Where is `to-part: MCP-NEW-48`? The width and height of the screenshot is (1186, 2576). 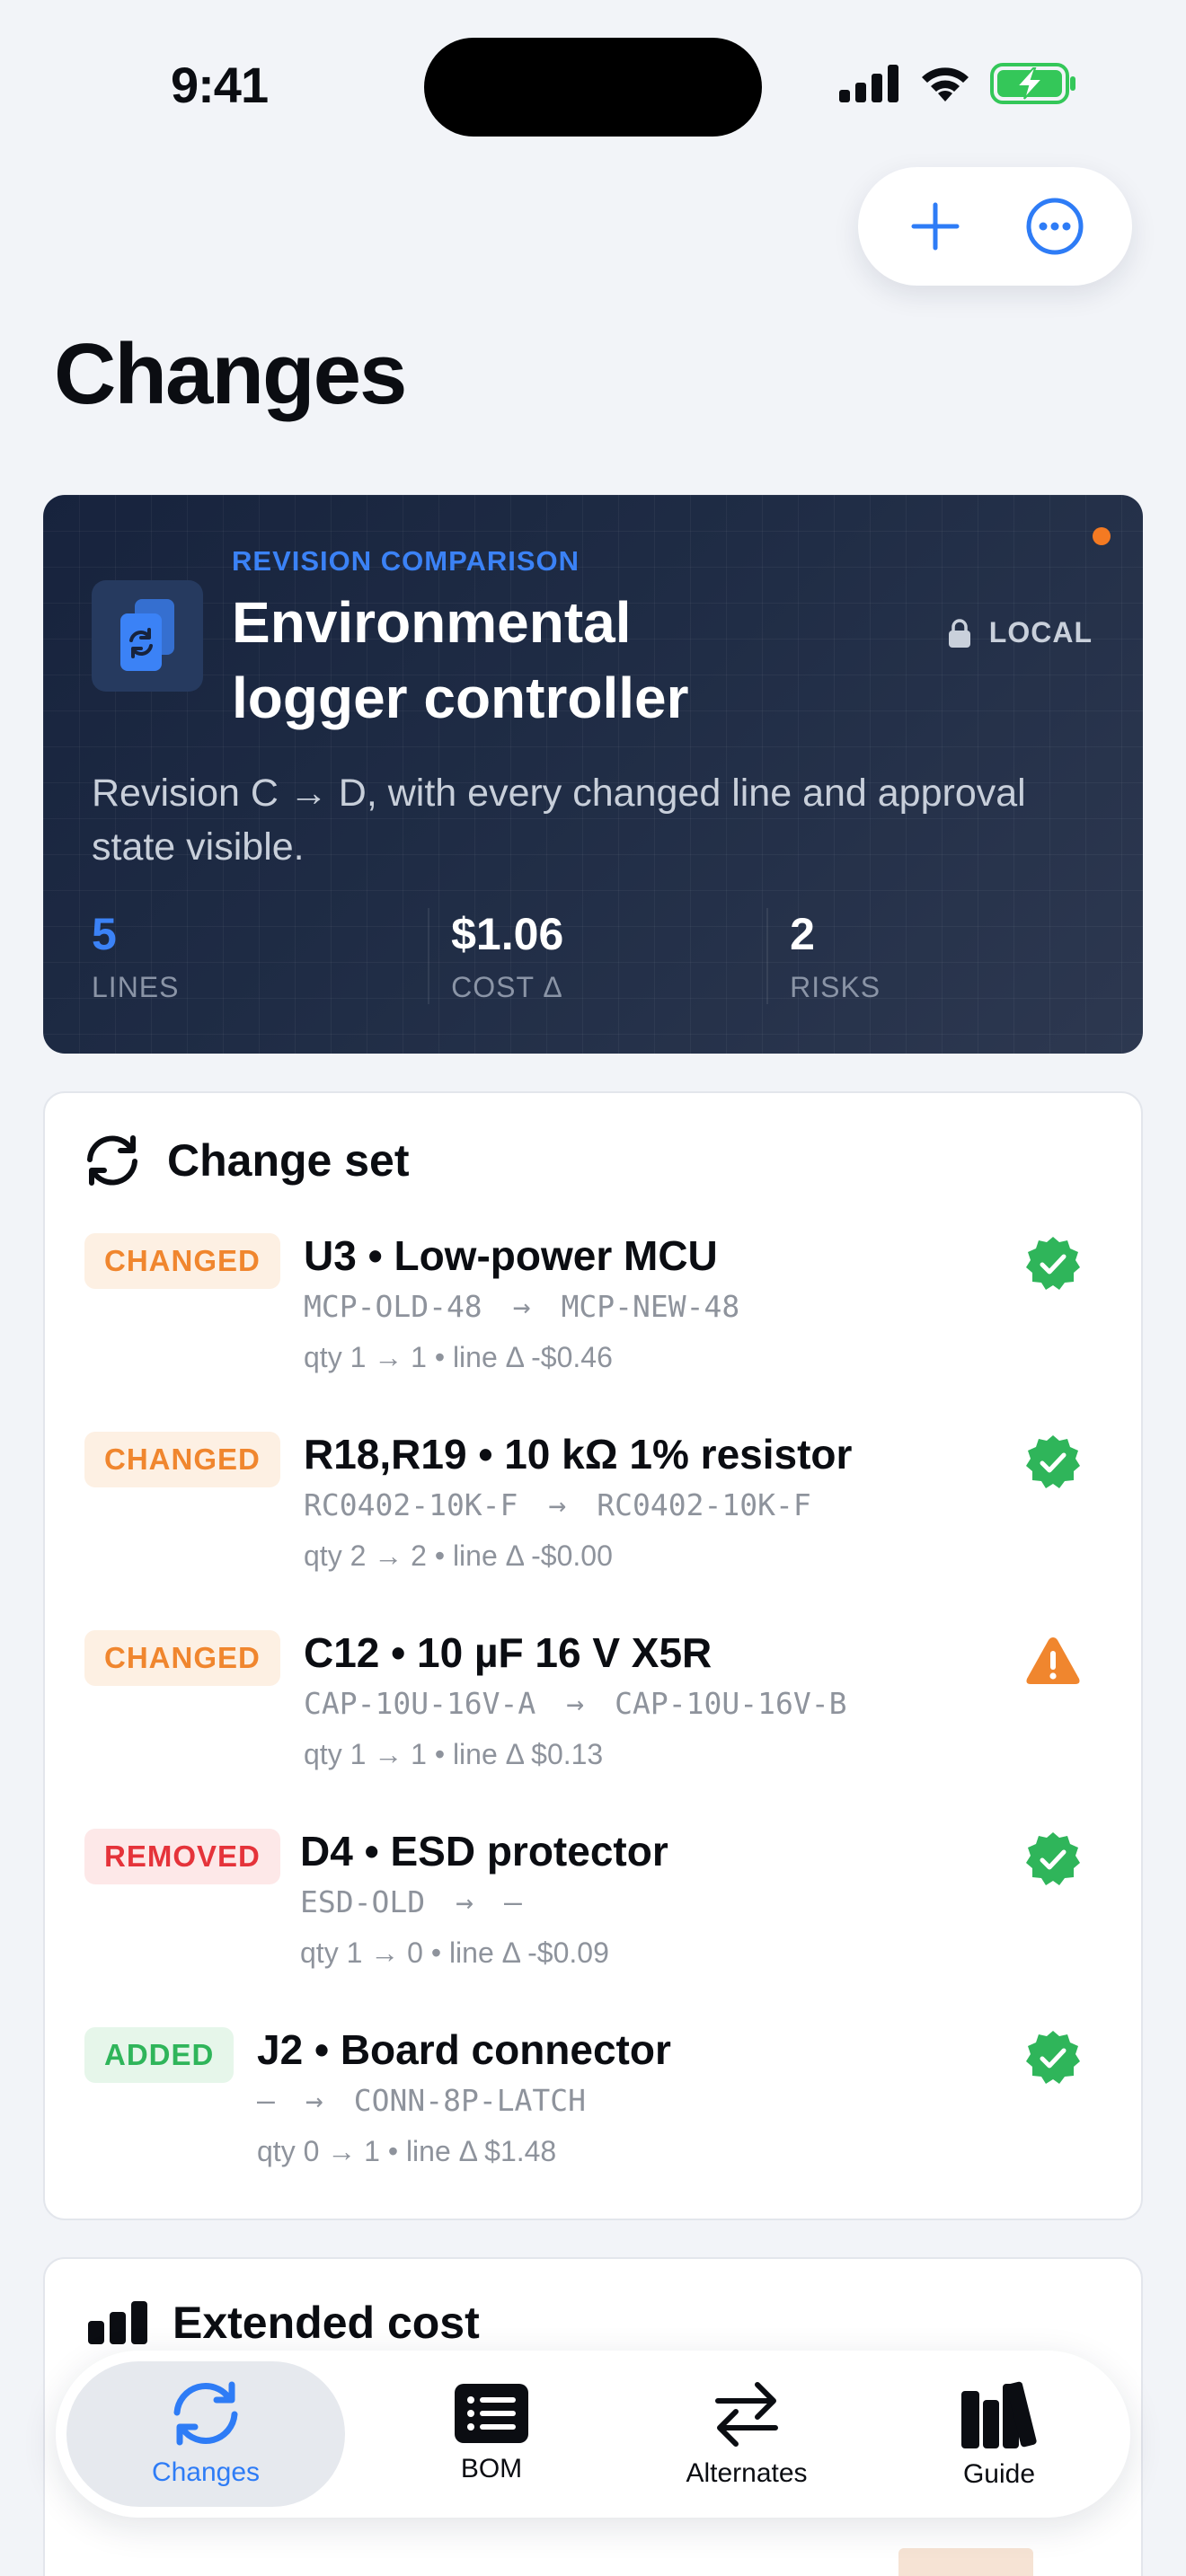 to-part: MCP-NEW-48 is located at coordinates (650, 1306).